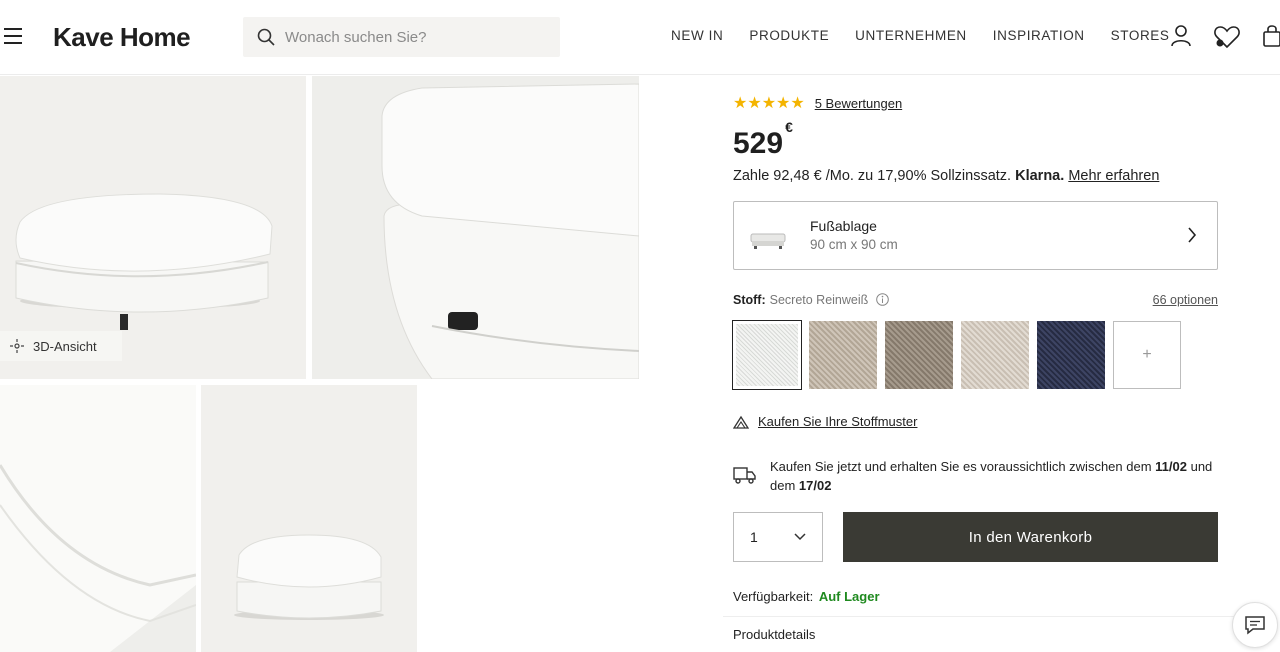 The height and width of the screenshot is (652, 1280). Describe the element at coordinates (754, 537) in the screenshot. I see `quantity-value: 1` at that location.